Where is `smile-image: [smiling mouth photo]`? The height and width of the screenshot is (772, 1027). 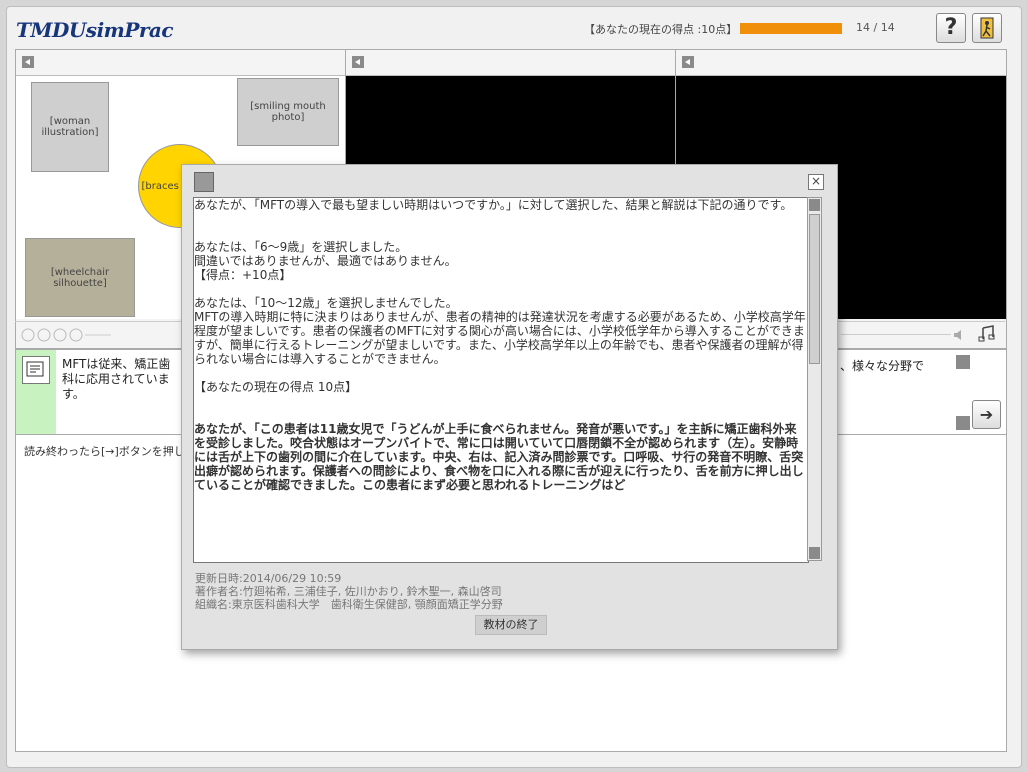
smile-image: [smiling mouth photo] is located at coordinates (288, 112).